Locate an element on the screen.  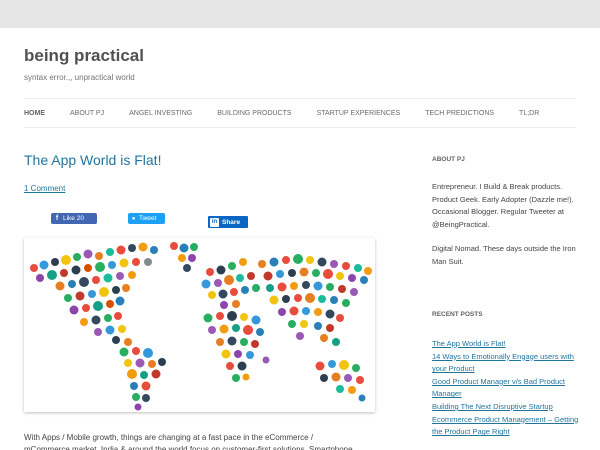
twitter-bird-icon: ● is located at coordinates (133, 218).